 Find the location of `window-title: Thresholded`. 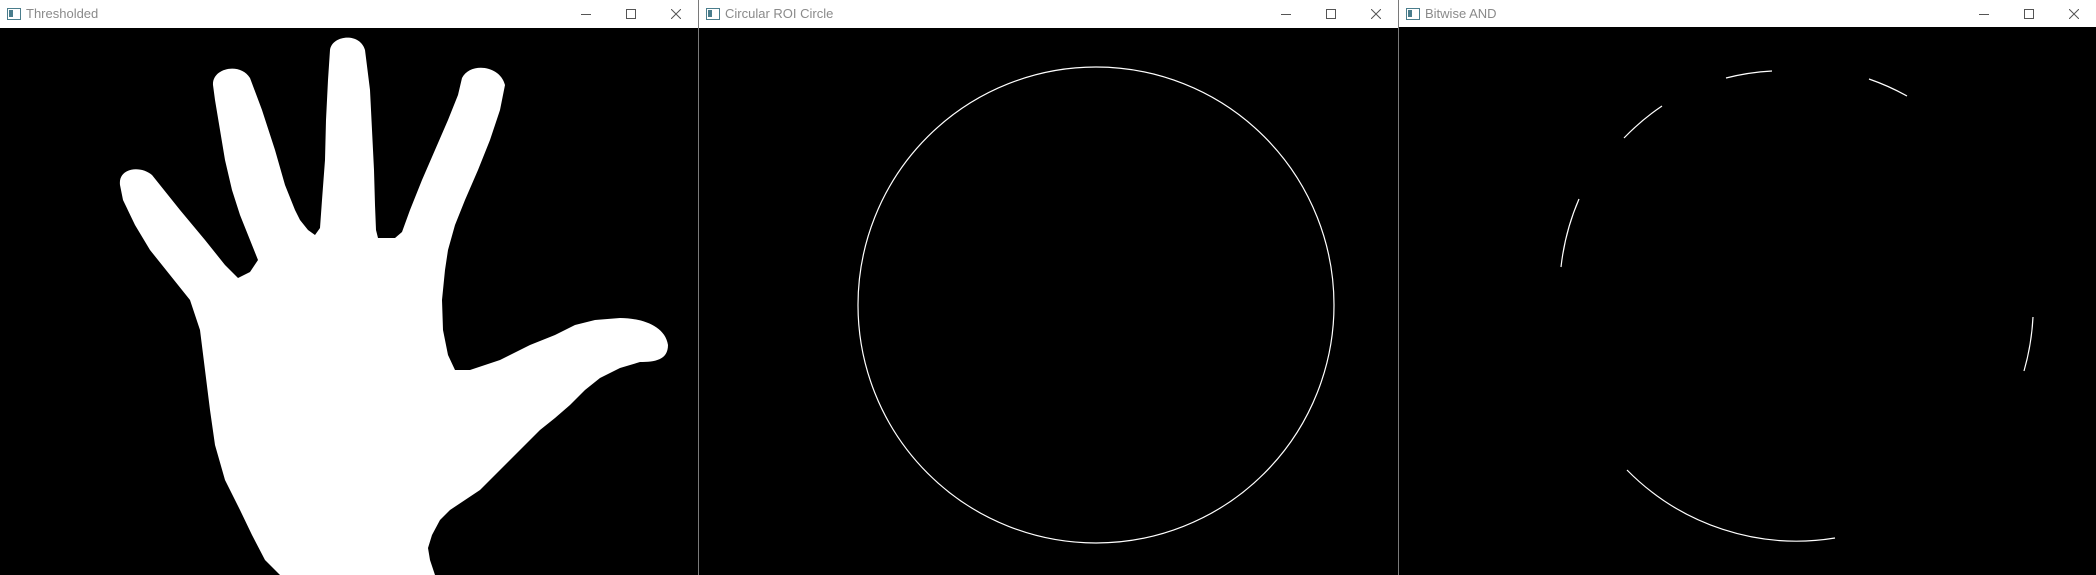

window-title: Thresholded is located at coordinates (62, 13).